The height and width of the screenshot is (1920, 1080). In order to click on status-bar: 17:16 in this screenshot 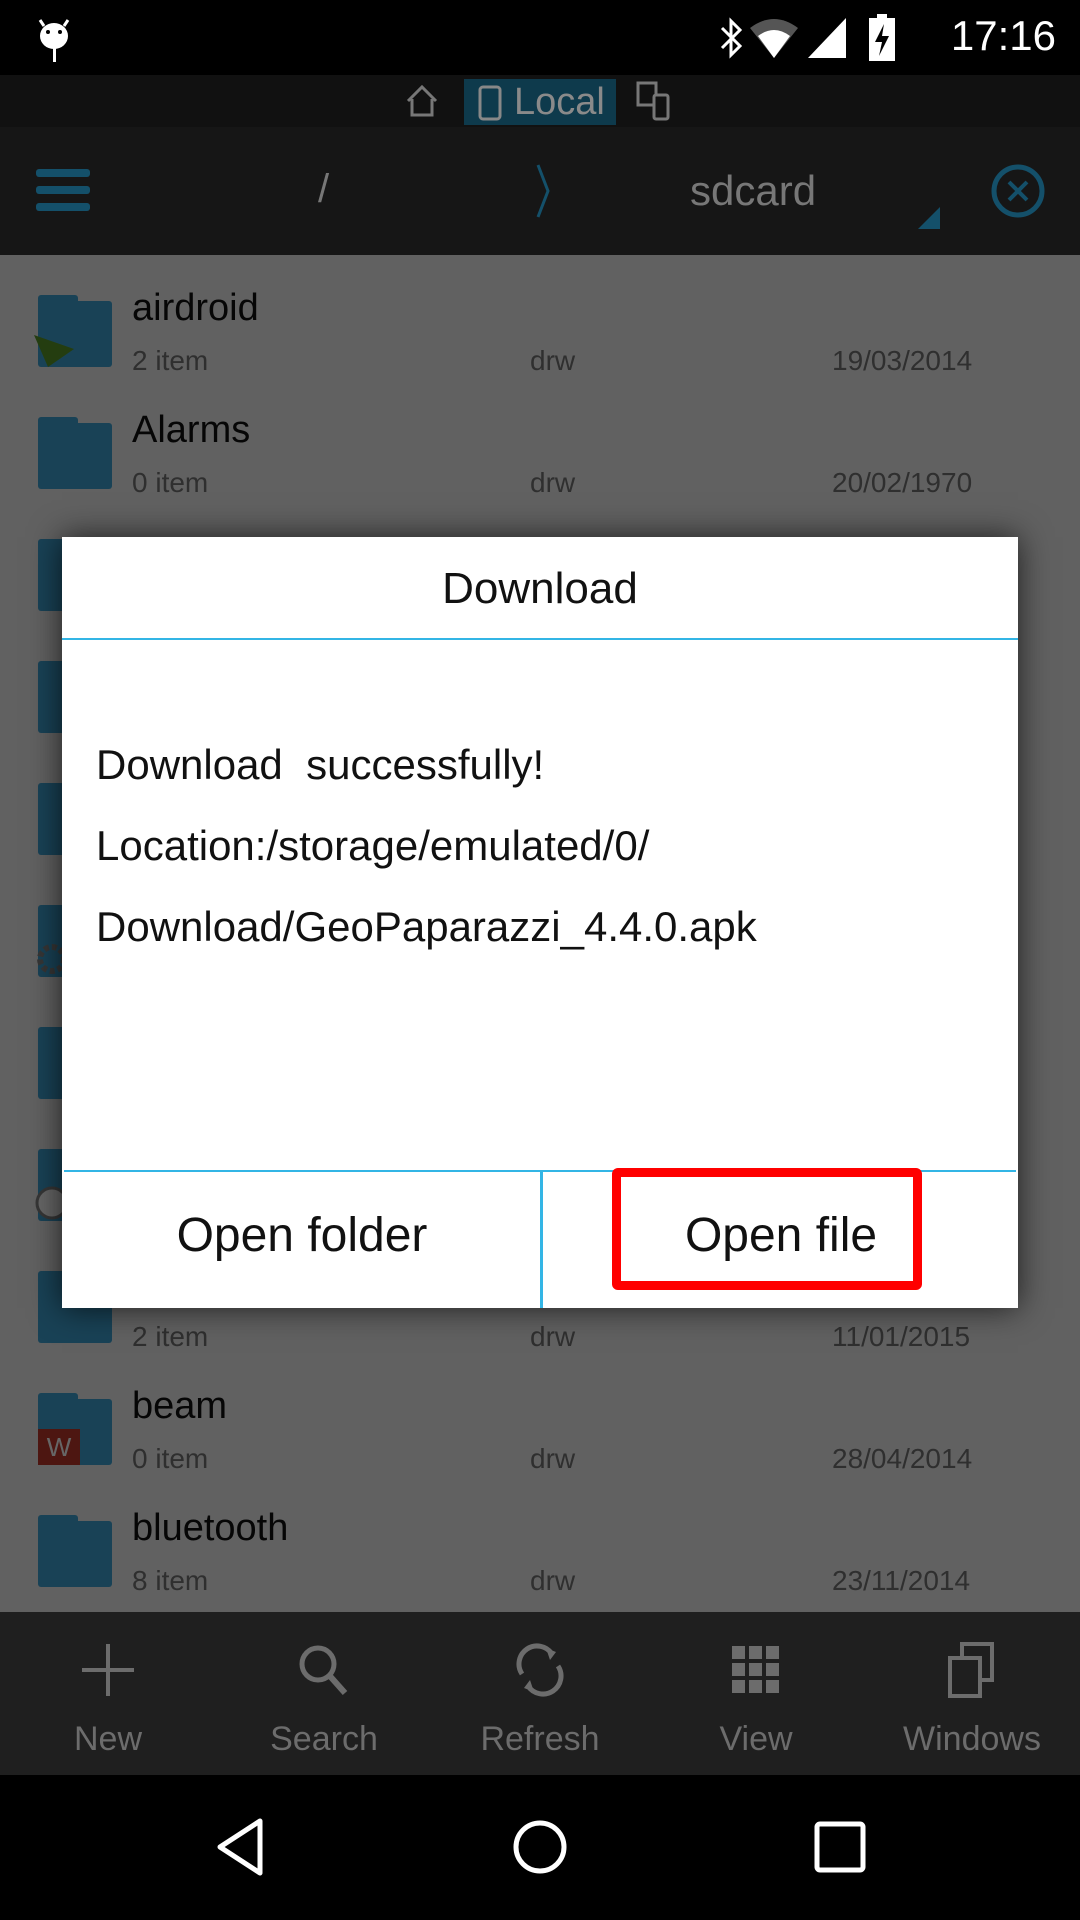, I will do `click(540, 37)`.